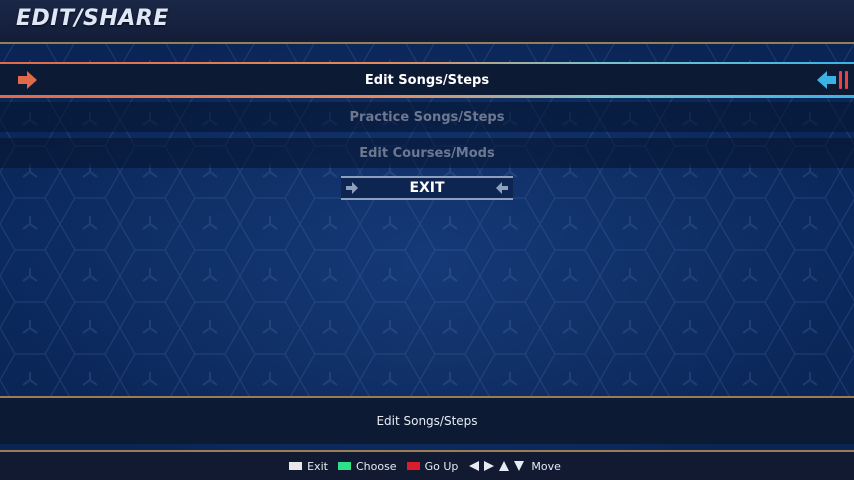 This screenshot has height=480, width=854. I want to click on exit-label: EXIT, so click(427, 188).